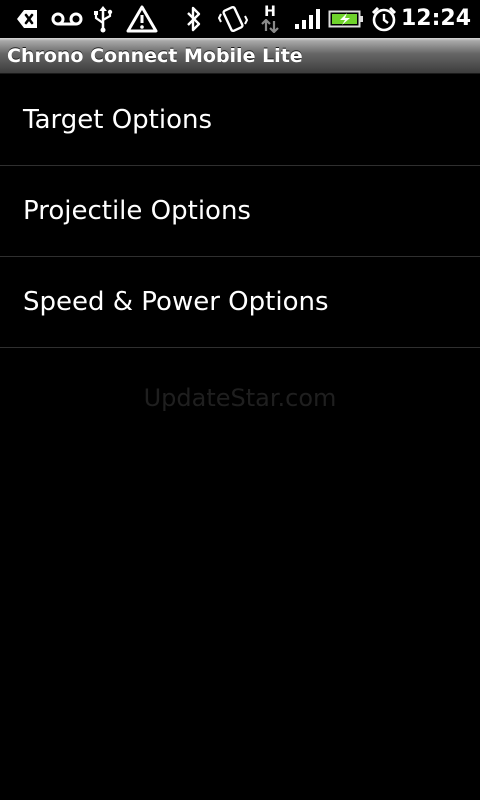  I want to click on app-title: Chrono Connect Mobile Lite, so click(155, 56).